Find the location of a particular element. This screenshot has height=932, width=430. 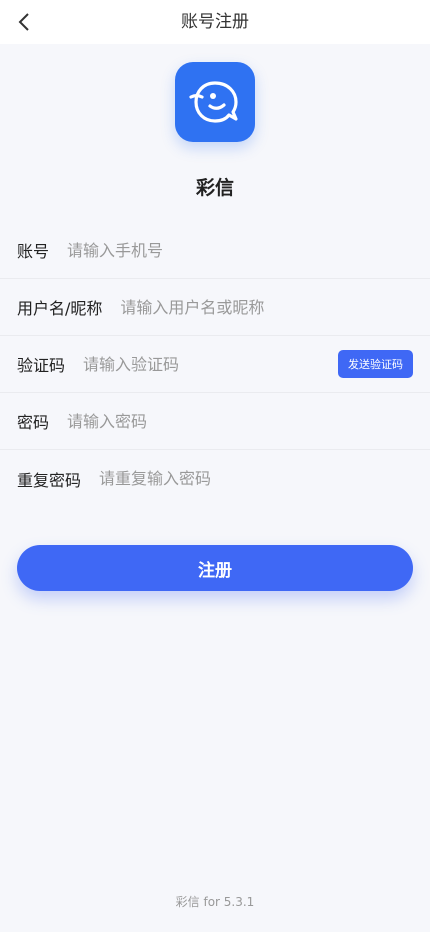

app-logo is located at coordinates (215, 102).